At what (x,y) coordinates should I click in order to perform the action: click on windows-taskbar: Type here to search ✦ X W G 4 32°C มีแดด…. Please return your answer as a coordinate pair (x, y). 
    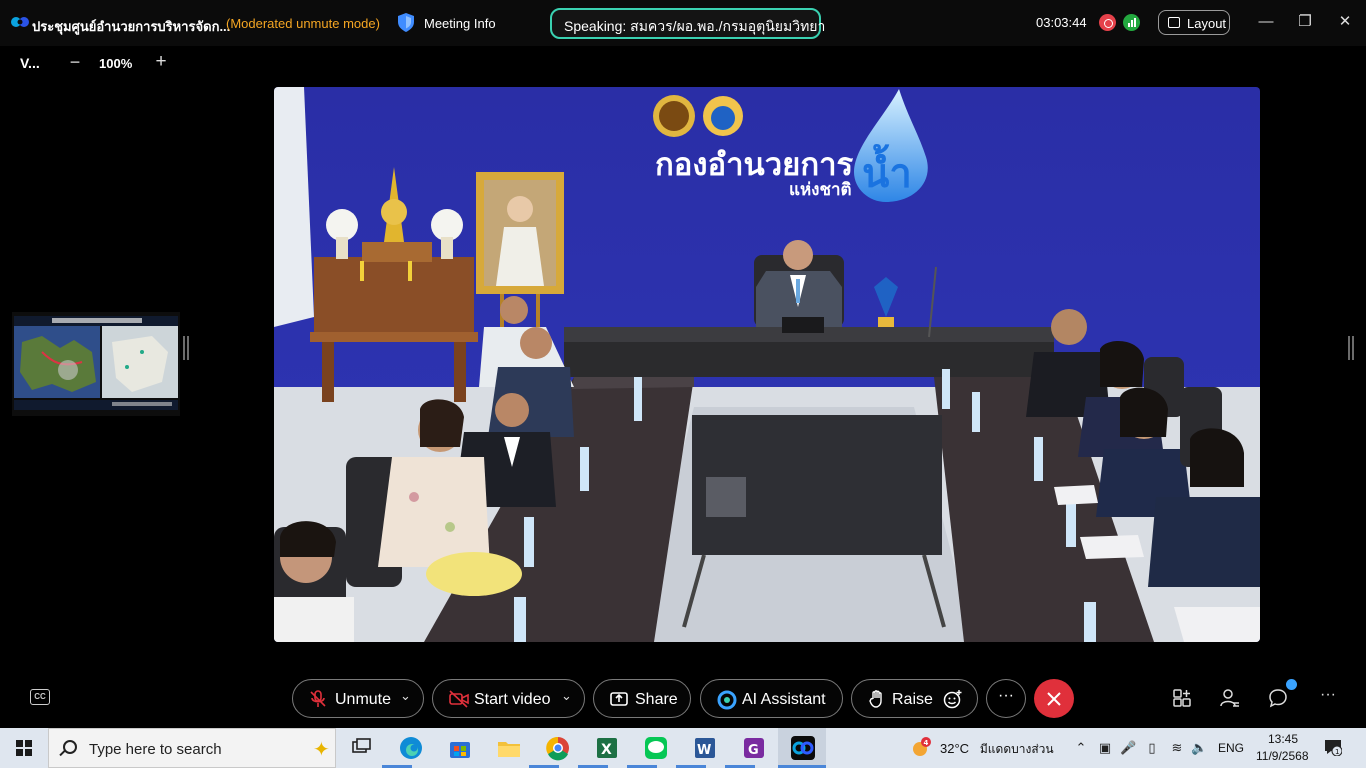
    Looking at the image, I should click on (683, 748).